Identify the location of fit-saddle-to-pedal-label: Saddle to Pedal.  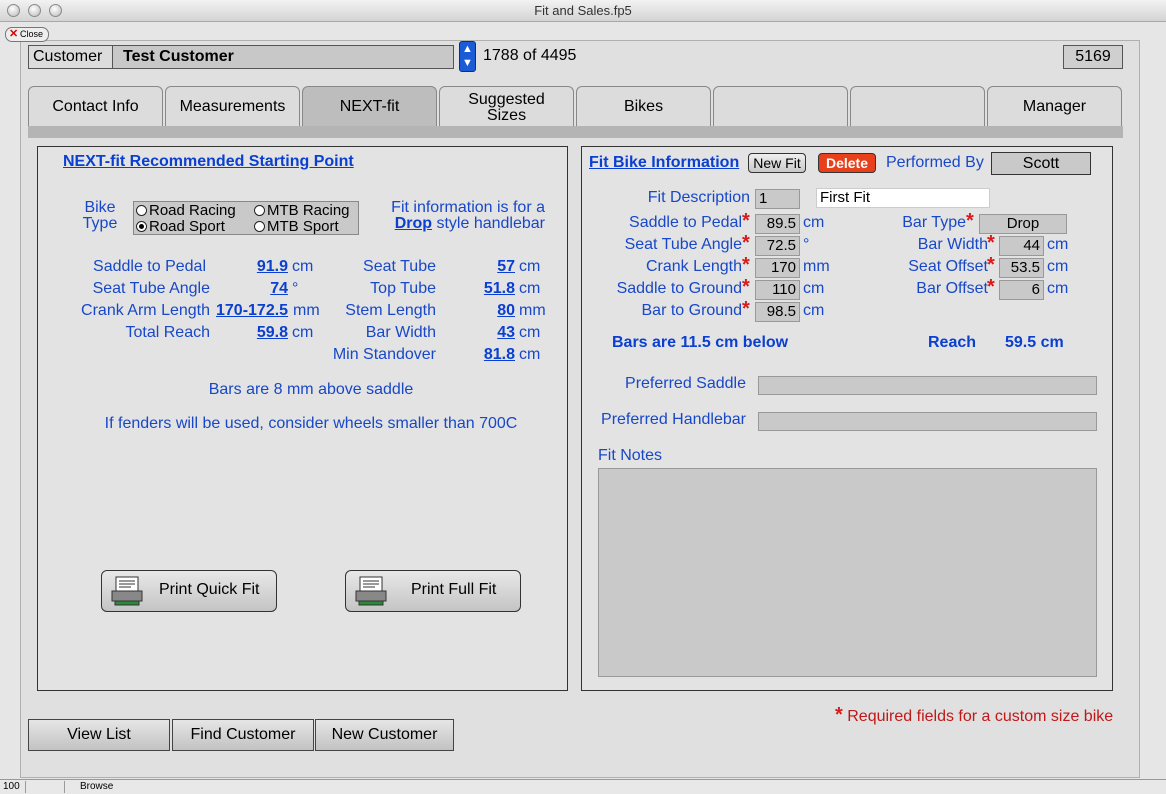
(685, 222).